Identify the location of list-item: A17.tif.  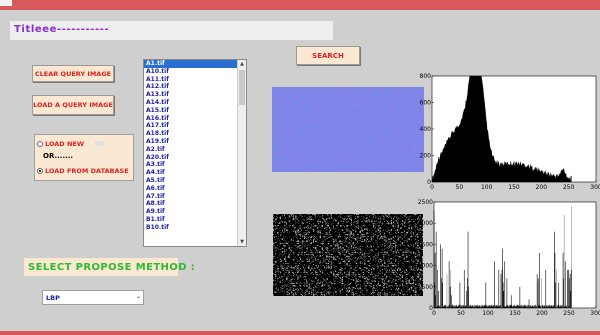
(191, 126).